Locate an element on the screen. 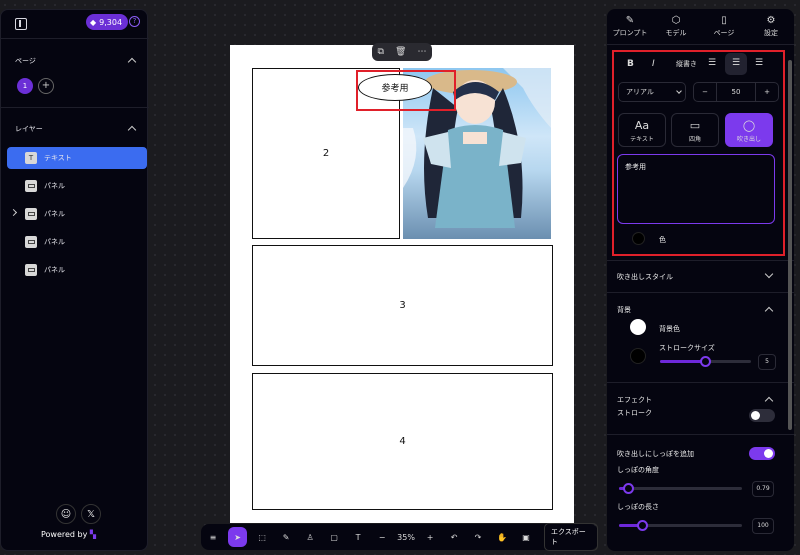 Image resolution: width=800 pixels, height=555 pixels. zoom-in-icon: + is located at coordinates (430, 537).